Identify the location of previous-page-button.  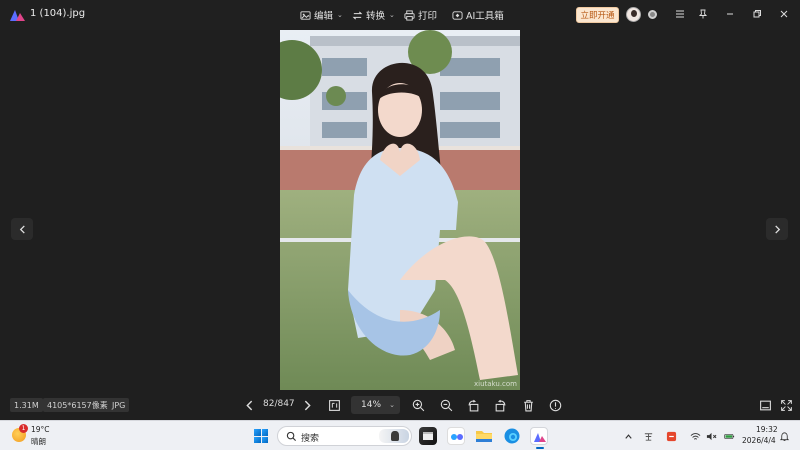
(249, 405).